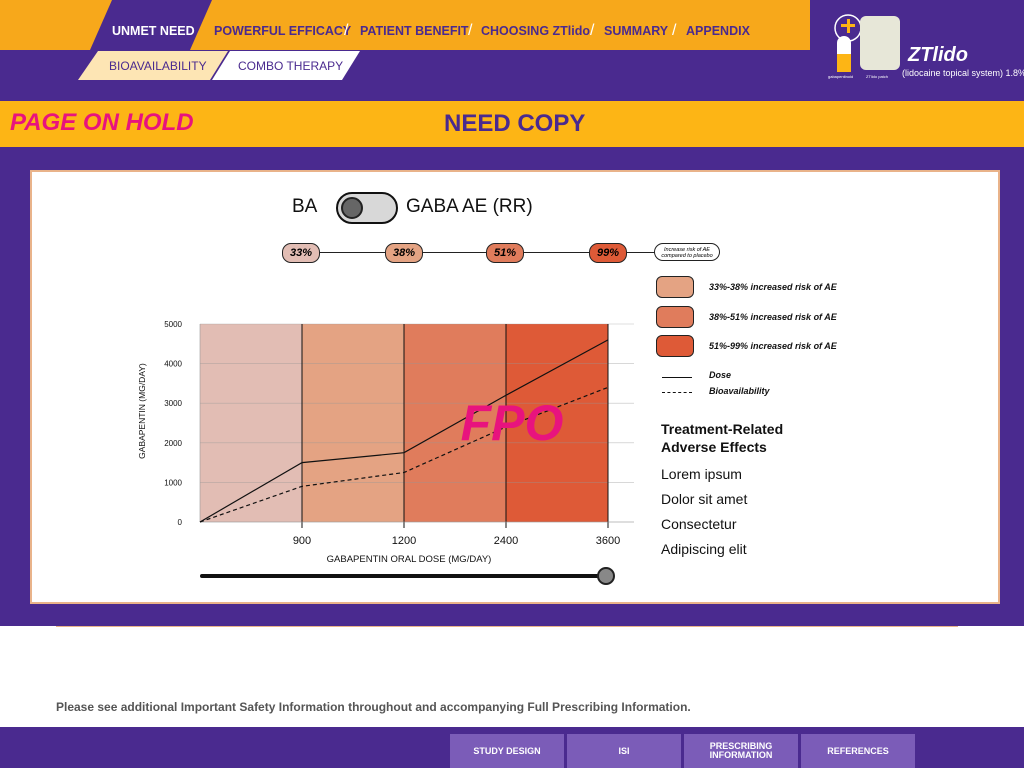 Image resolution: width=1024 pixels, height=768 pixels. What do you see at coordinates (773, 346) in the screenshot?
I see `legend-band-3: 51%-99% increased risk of AE` at bounding box center [773, 346].